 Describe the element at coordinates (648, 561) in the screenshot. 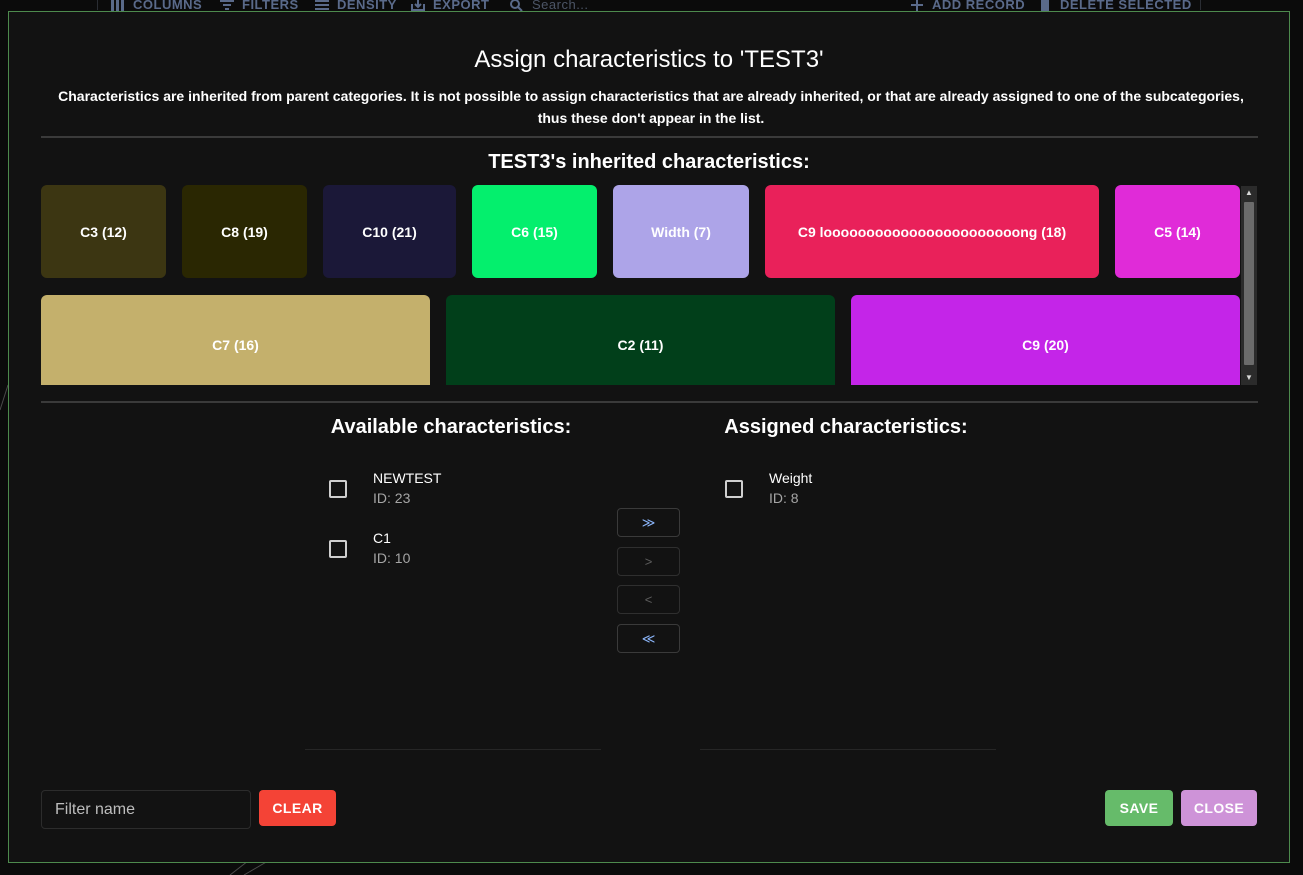

I see `move-selected-right-button: >` at that location.